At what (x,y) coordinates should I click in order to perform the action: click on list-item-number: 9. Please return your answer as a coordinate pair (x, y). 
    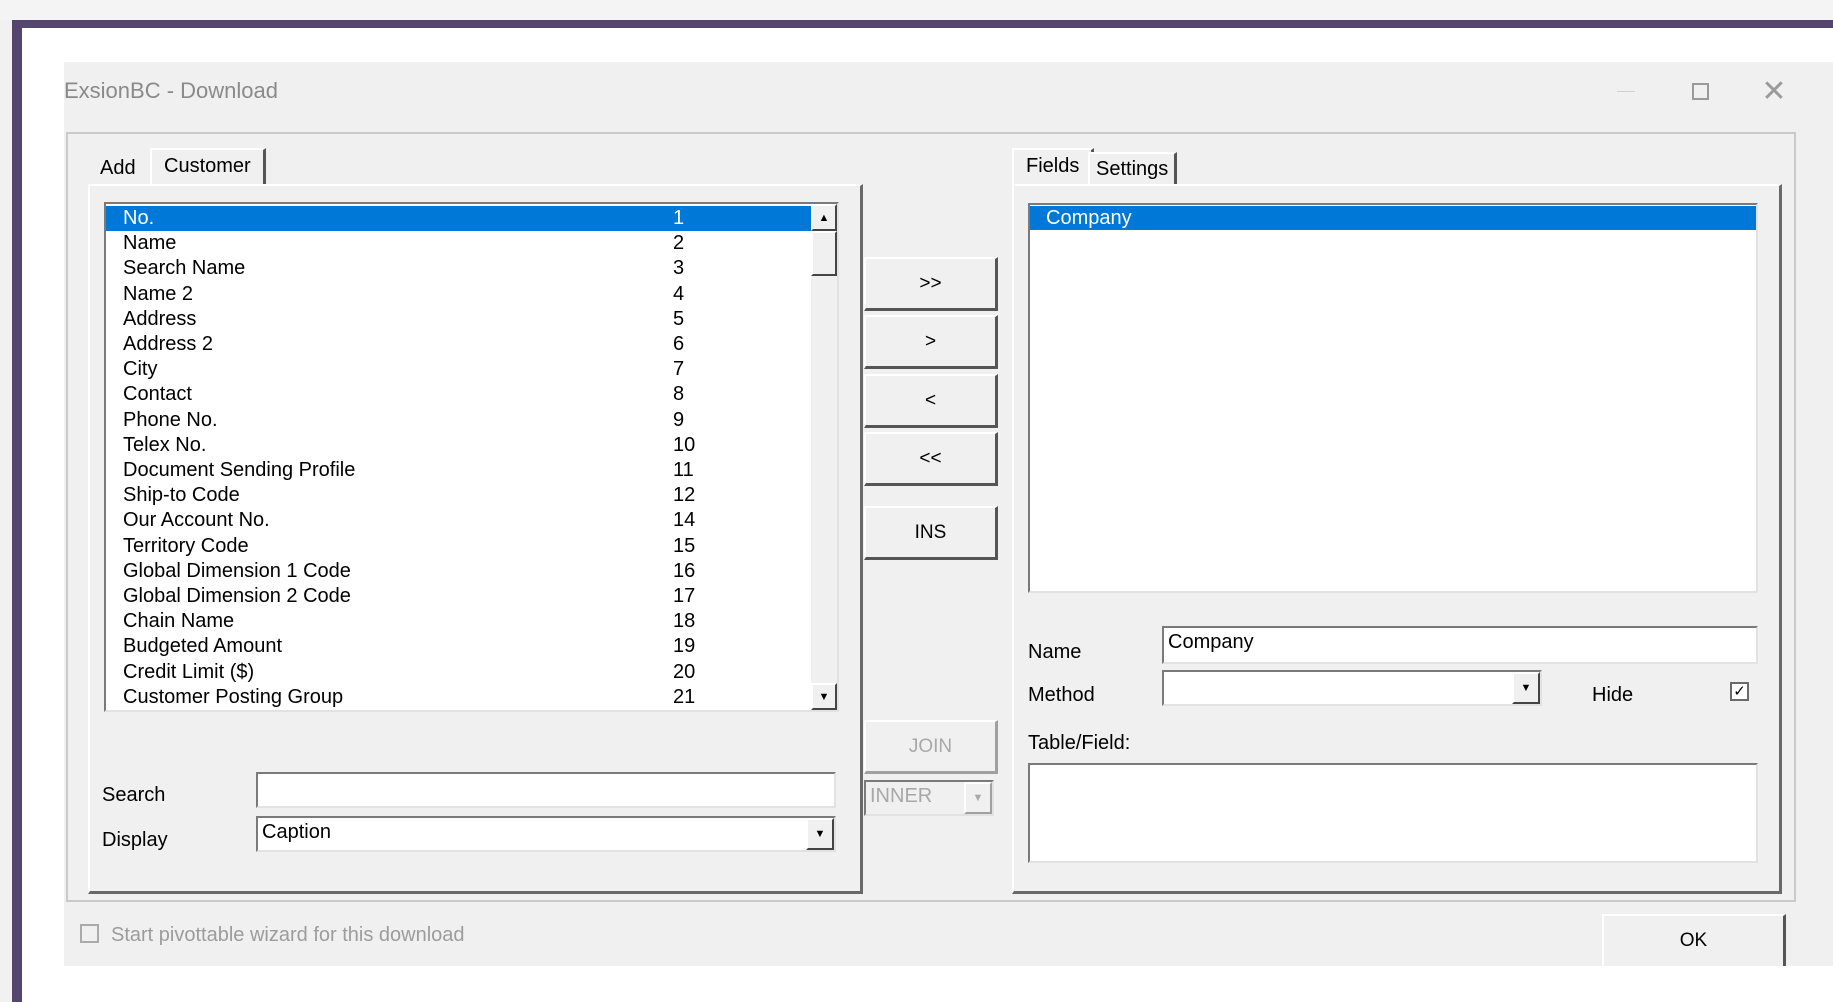
    Looking at the image, I should click on (679, 419).